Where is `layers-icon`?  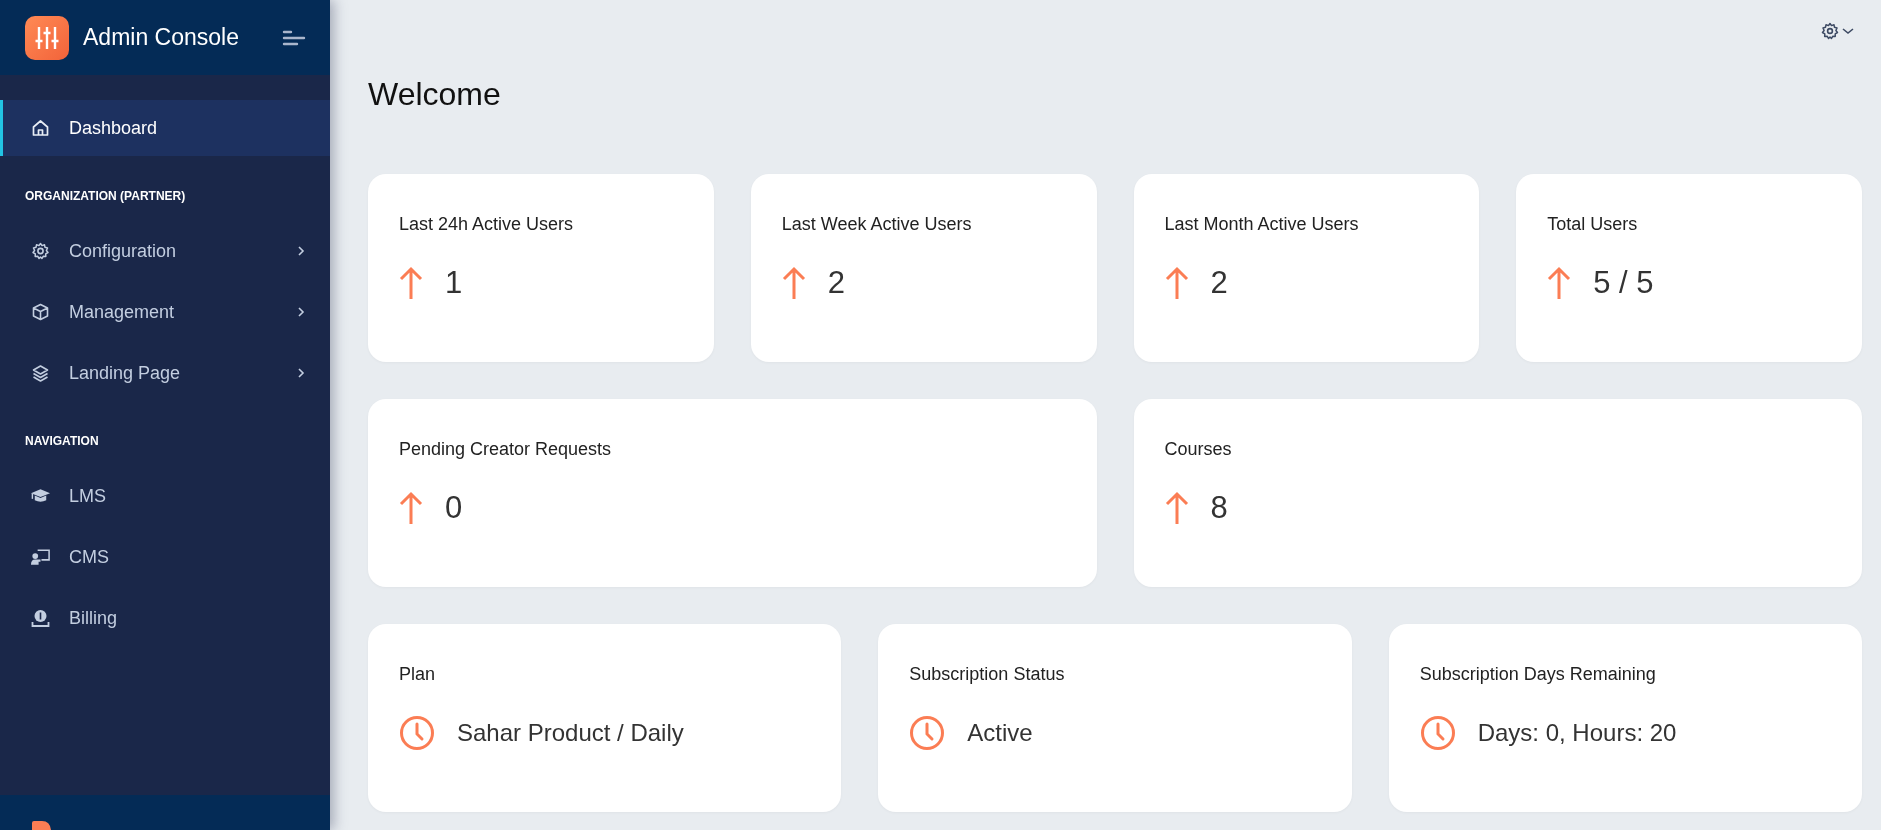 layers-icon is located at coordinates (40, 373).